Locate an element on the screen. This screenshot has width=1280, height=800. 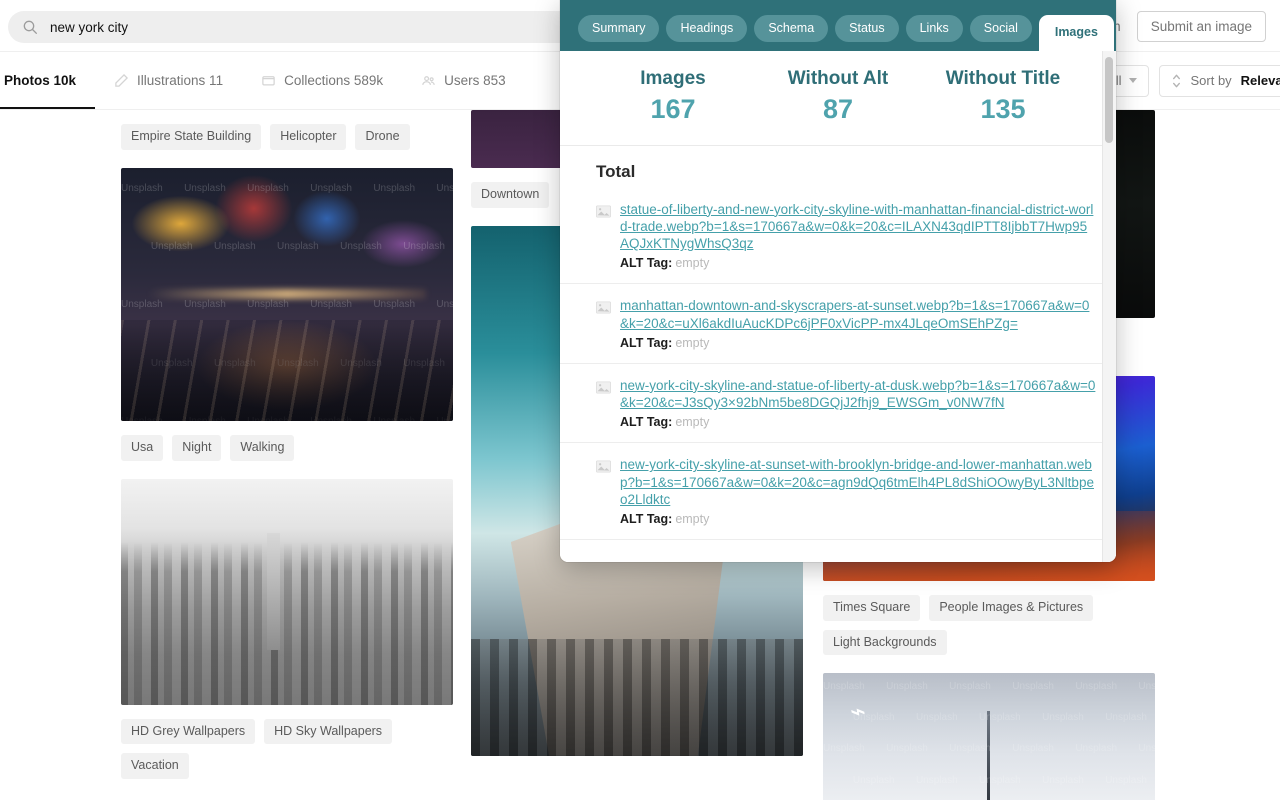
tab-links: Links is located at coordinates (934, 28).